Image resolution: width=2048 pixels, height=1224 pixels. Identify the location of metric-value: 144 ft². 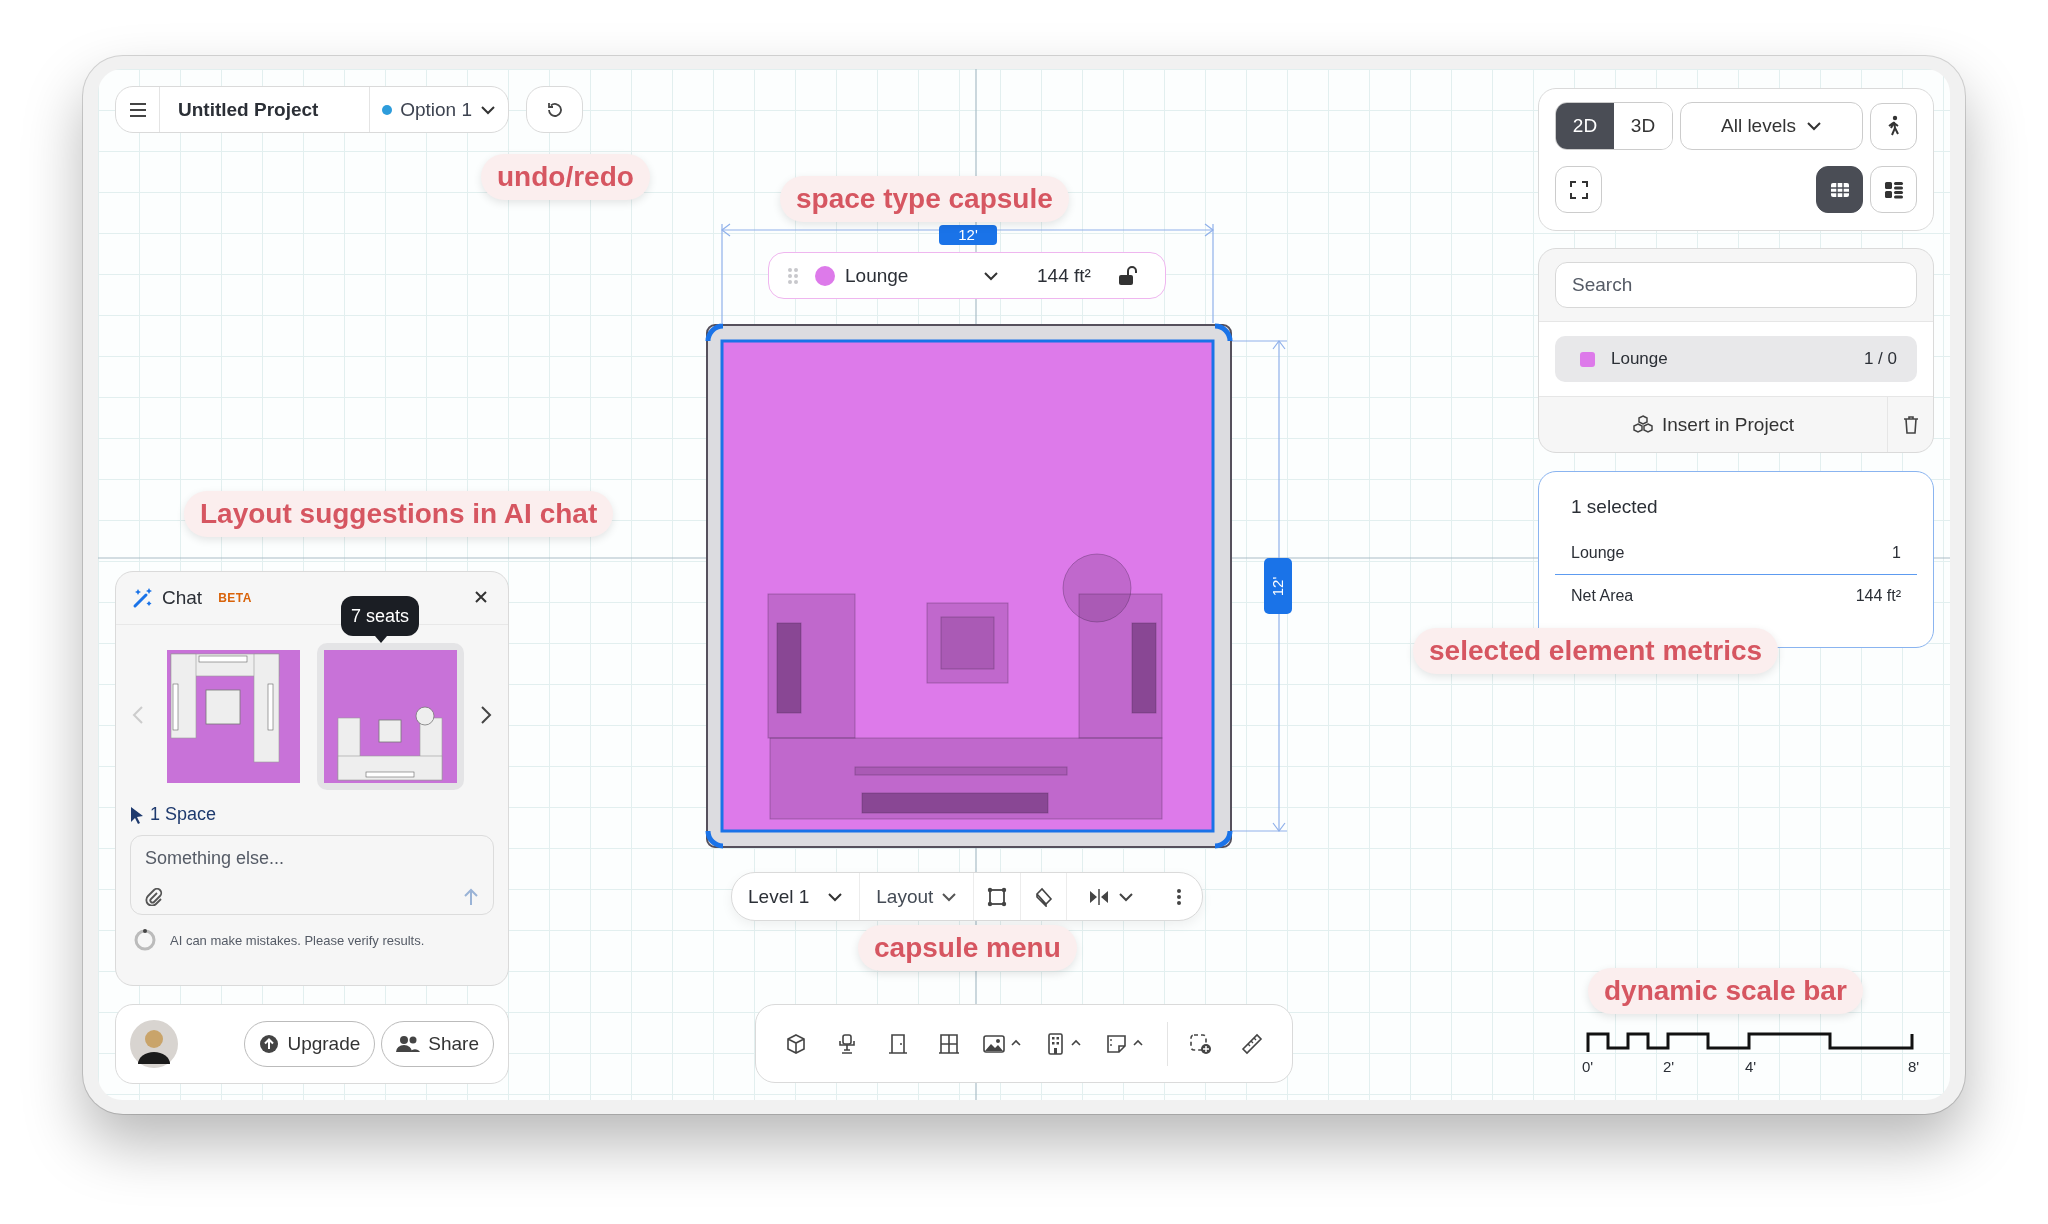
(1878, 596).